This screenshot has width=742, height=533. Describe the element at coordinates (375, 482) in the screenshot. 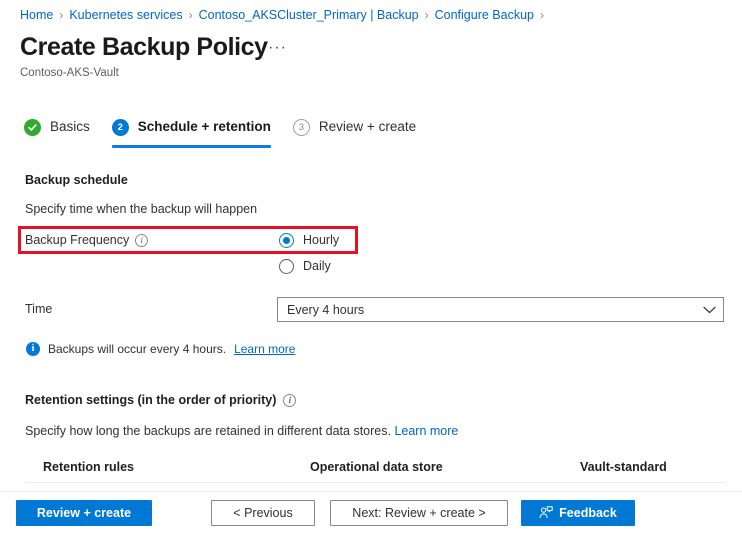

I see `table-header-divider` at that location.